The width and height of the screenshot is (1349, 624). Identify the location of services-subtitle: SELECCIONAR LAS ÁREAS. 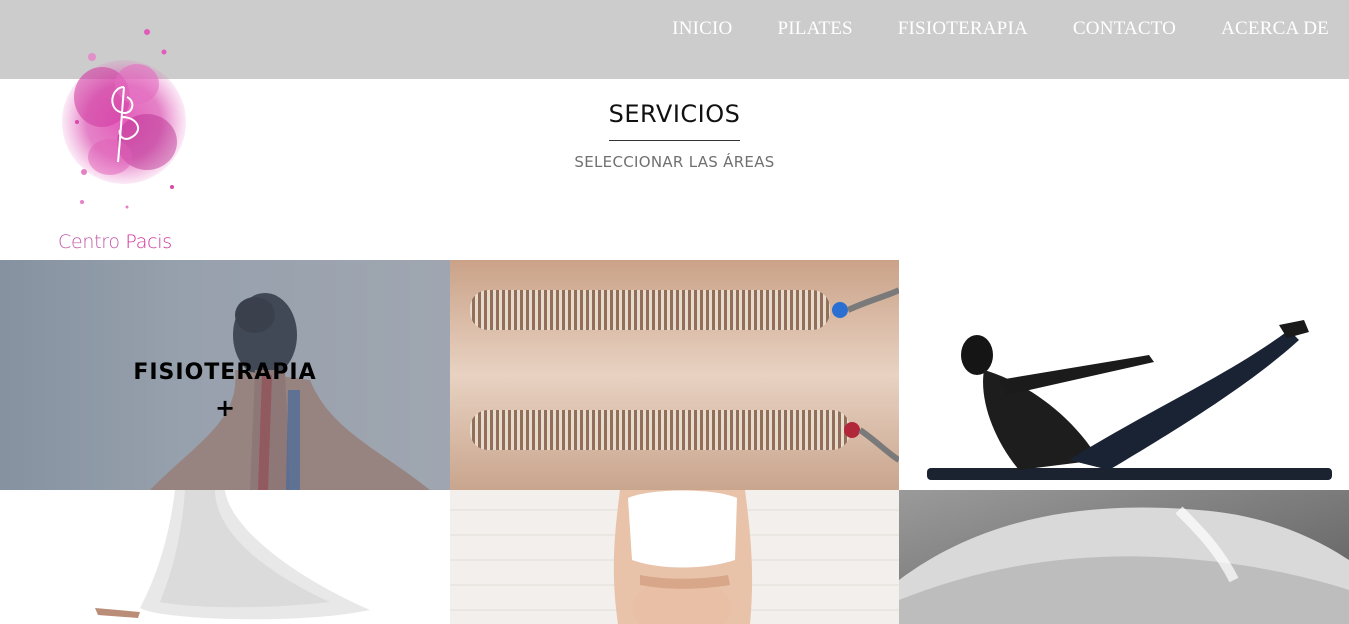
(674, 162).